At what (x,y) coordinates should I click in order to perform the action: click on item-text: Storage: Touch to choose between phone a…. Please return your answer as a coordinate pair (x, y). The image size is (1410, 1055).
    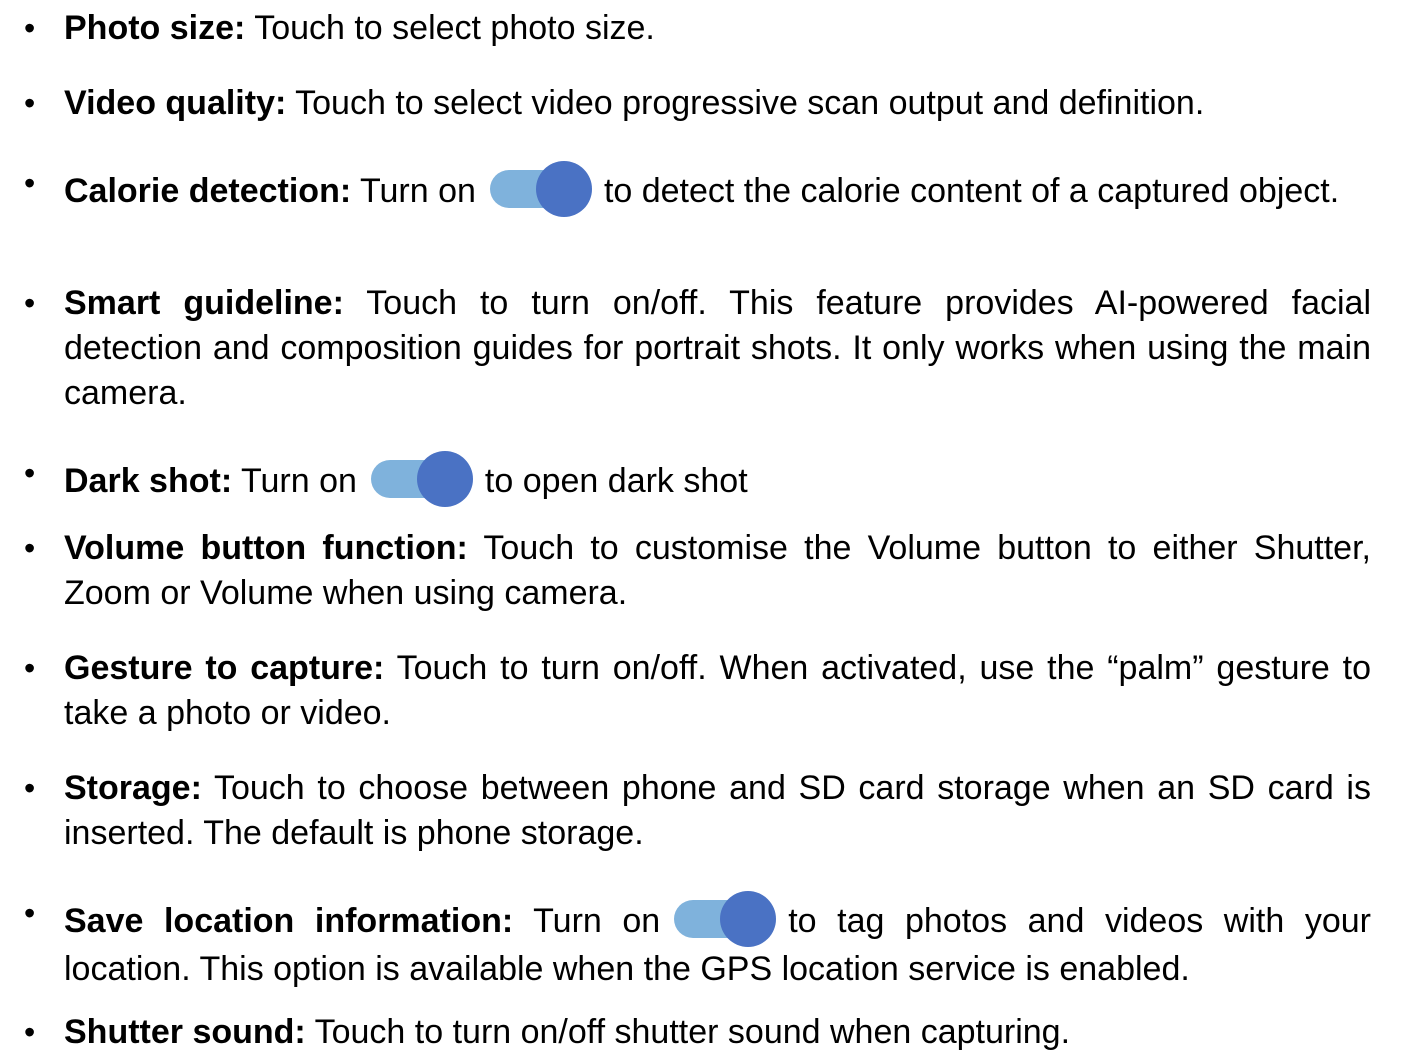
    Looking at the image, I should click on (717, 811).